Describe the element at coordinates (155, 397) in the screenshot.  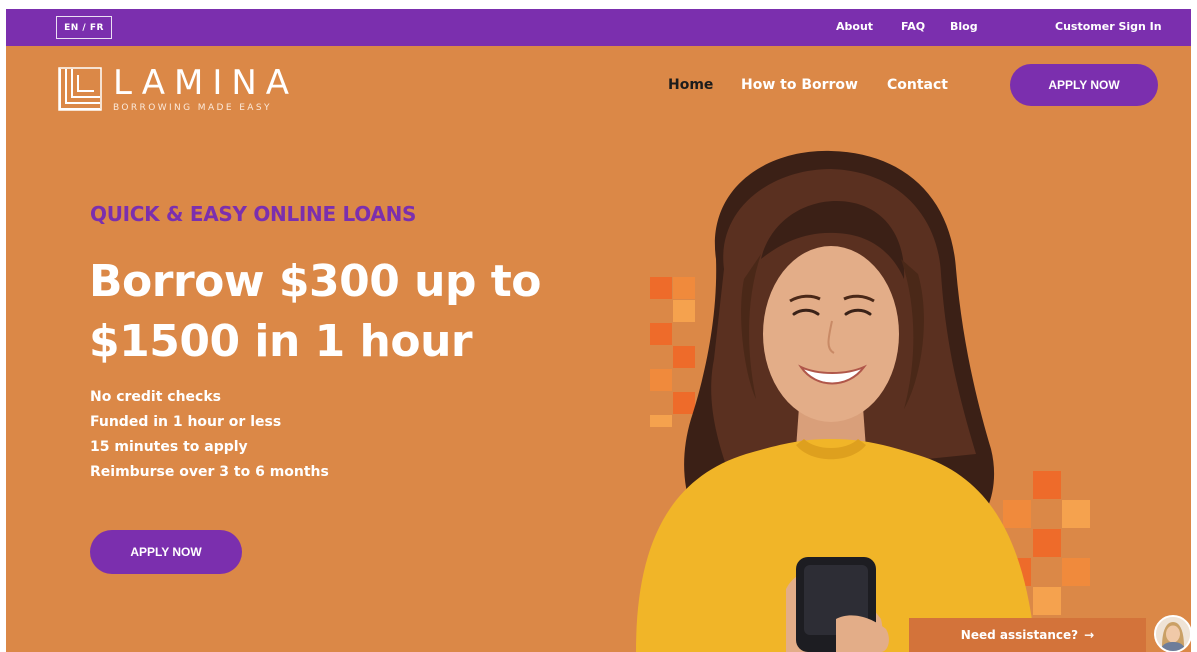
I see `feature-item: No credit checks` at that location.